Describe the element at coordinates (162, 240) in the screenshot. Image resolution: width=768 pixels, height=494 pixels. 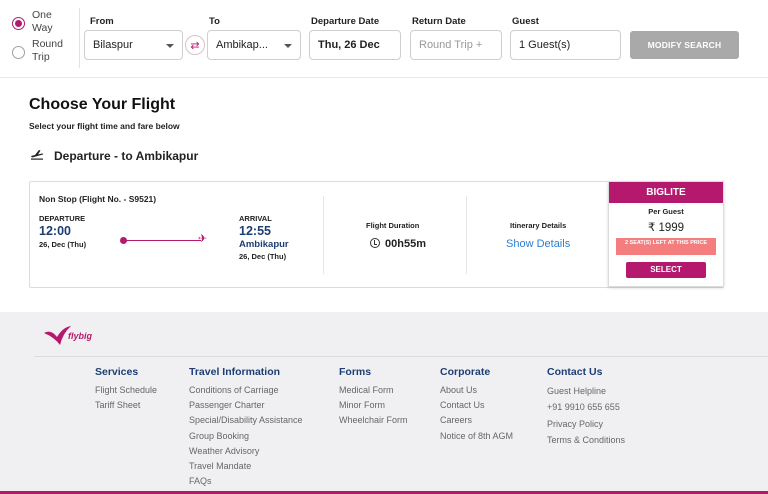
I see `route-line` at that location.